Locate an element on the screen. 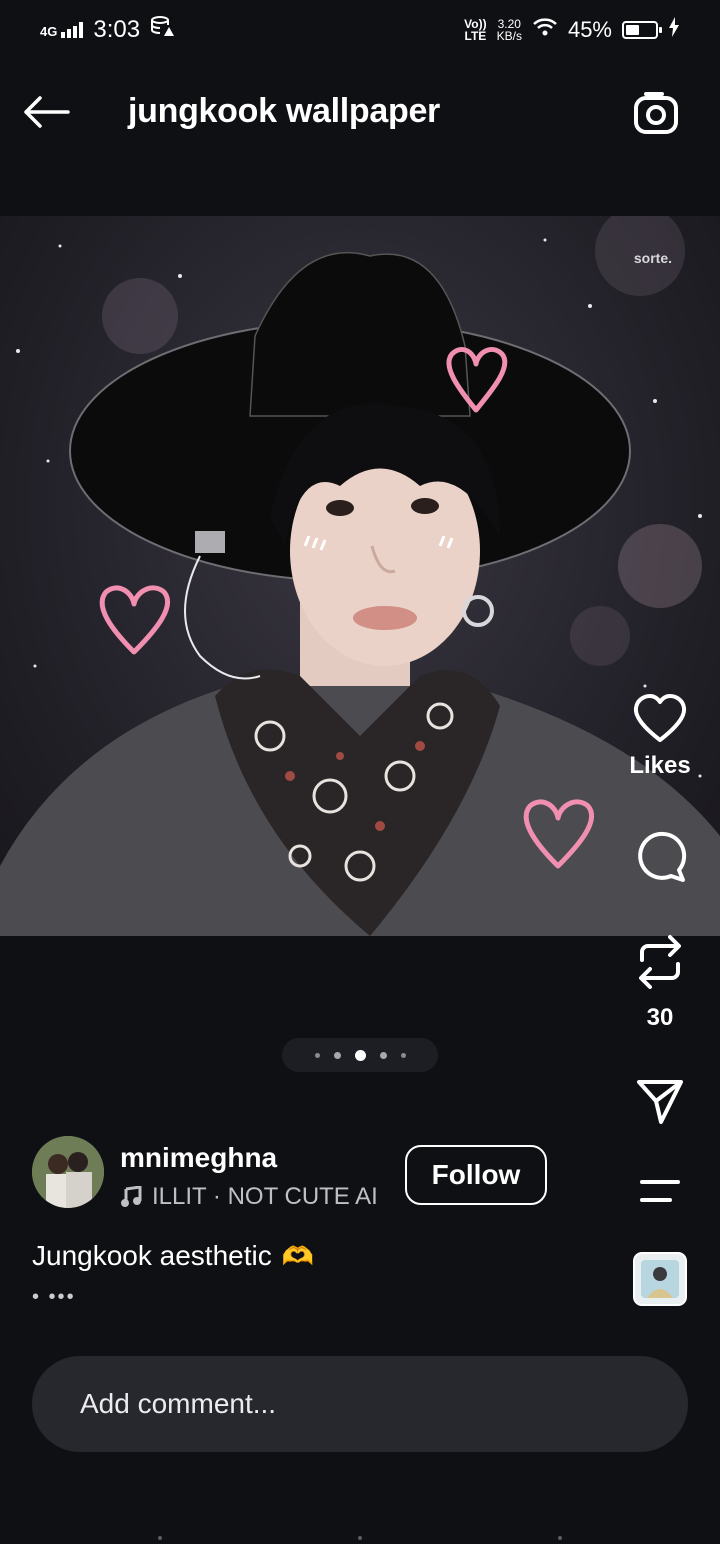 Image resolution: width=720 pixels, height=1544 pixels. camera-icon is located at coordinates (656, 113).